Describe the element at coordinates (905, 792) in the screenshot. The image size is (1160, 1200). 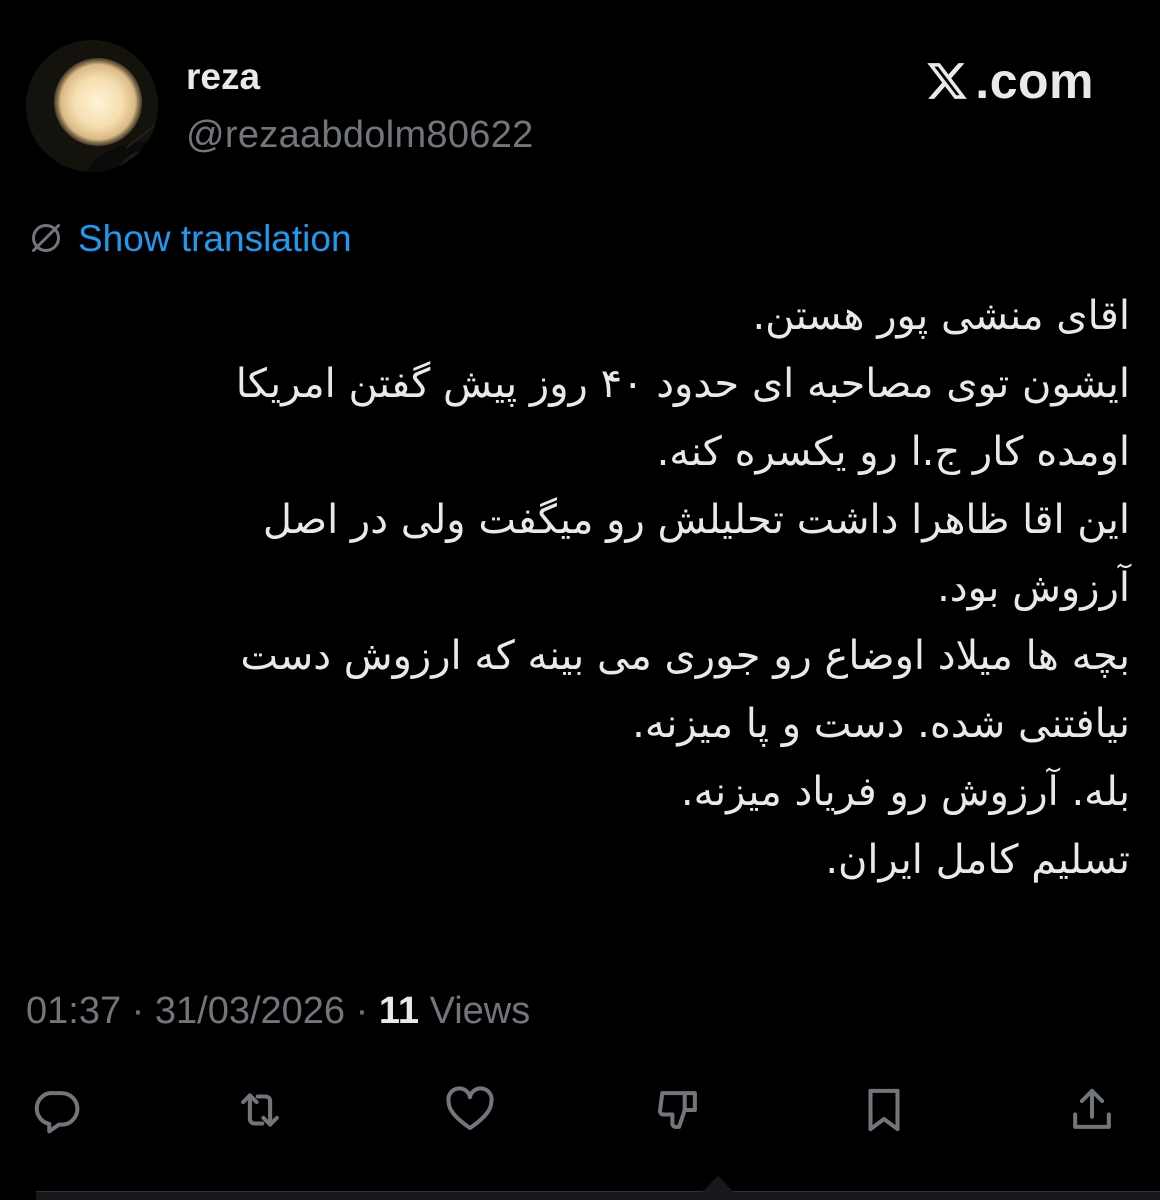
I see `tweet-line: بله. آرزوش رو فریاد میزنه.` at that location.